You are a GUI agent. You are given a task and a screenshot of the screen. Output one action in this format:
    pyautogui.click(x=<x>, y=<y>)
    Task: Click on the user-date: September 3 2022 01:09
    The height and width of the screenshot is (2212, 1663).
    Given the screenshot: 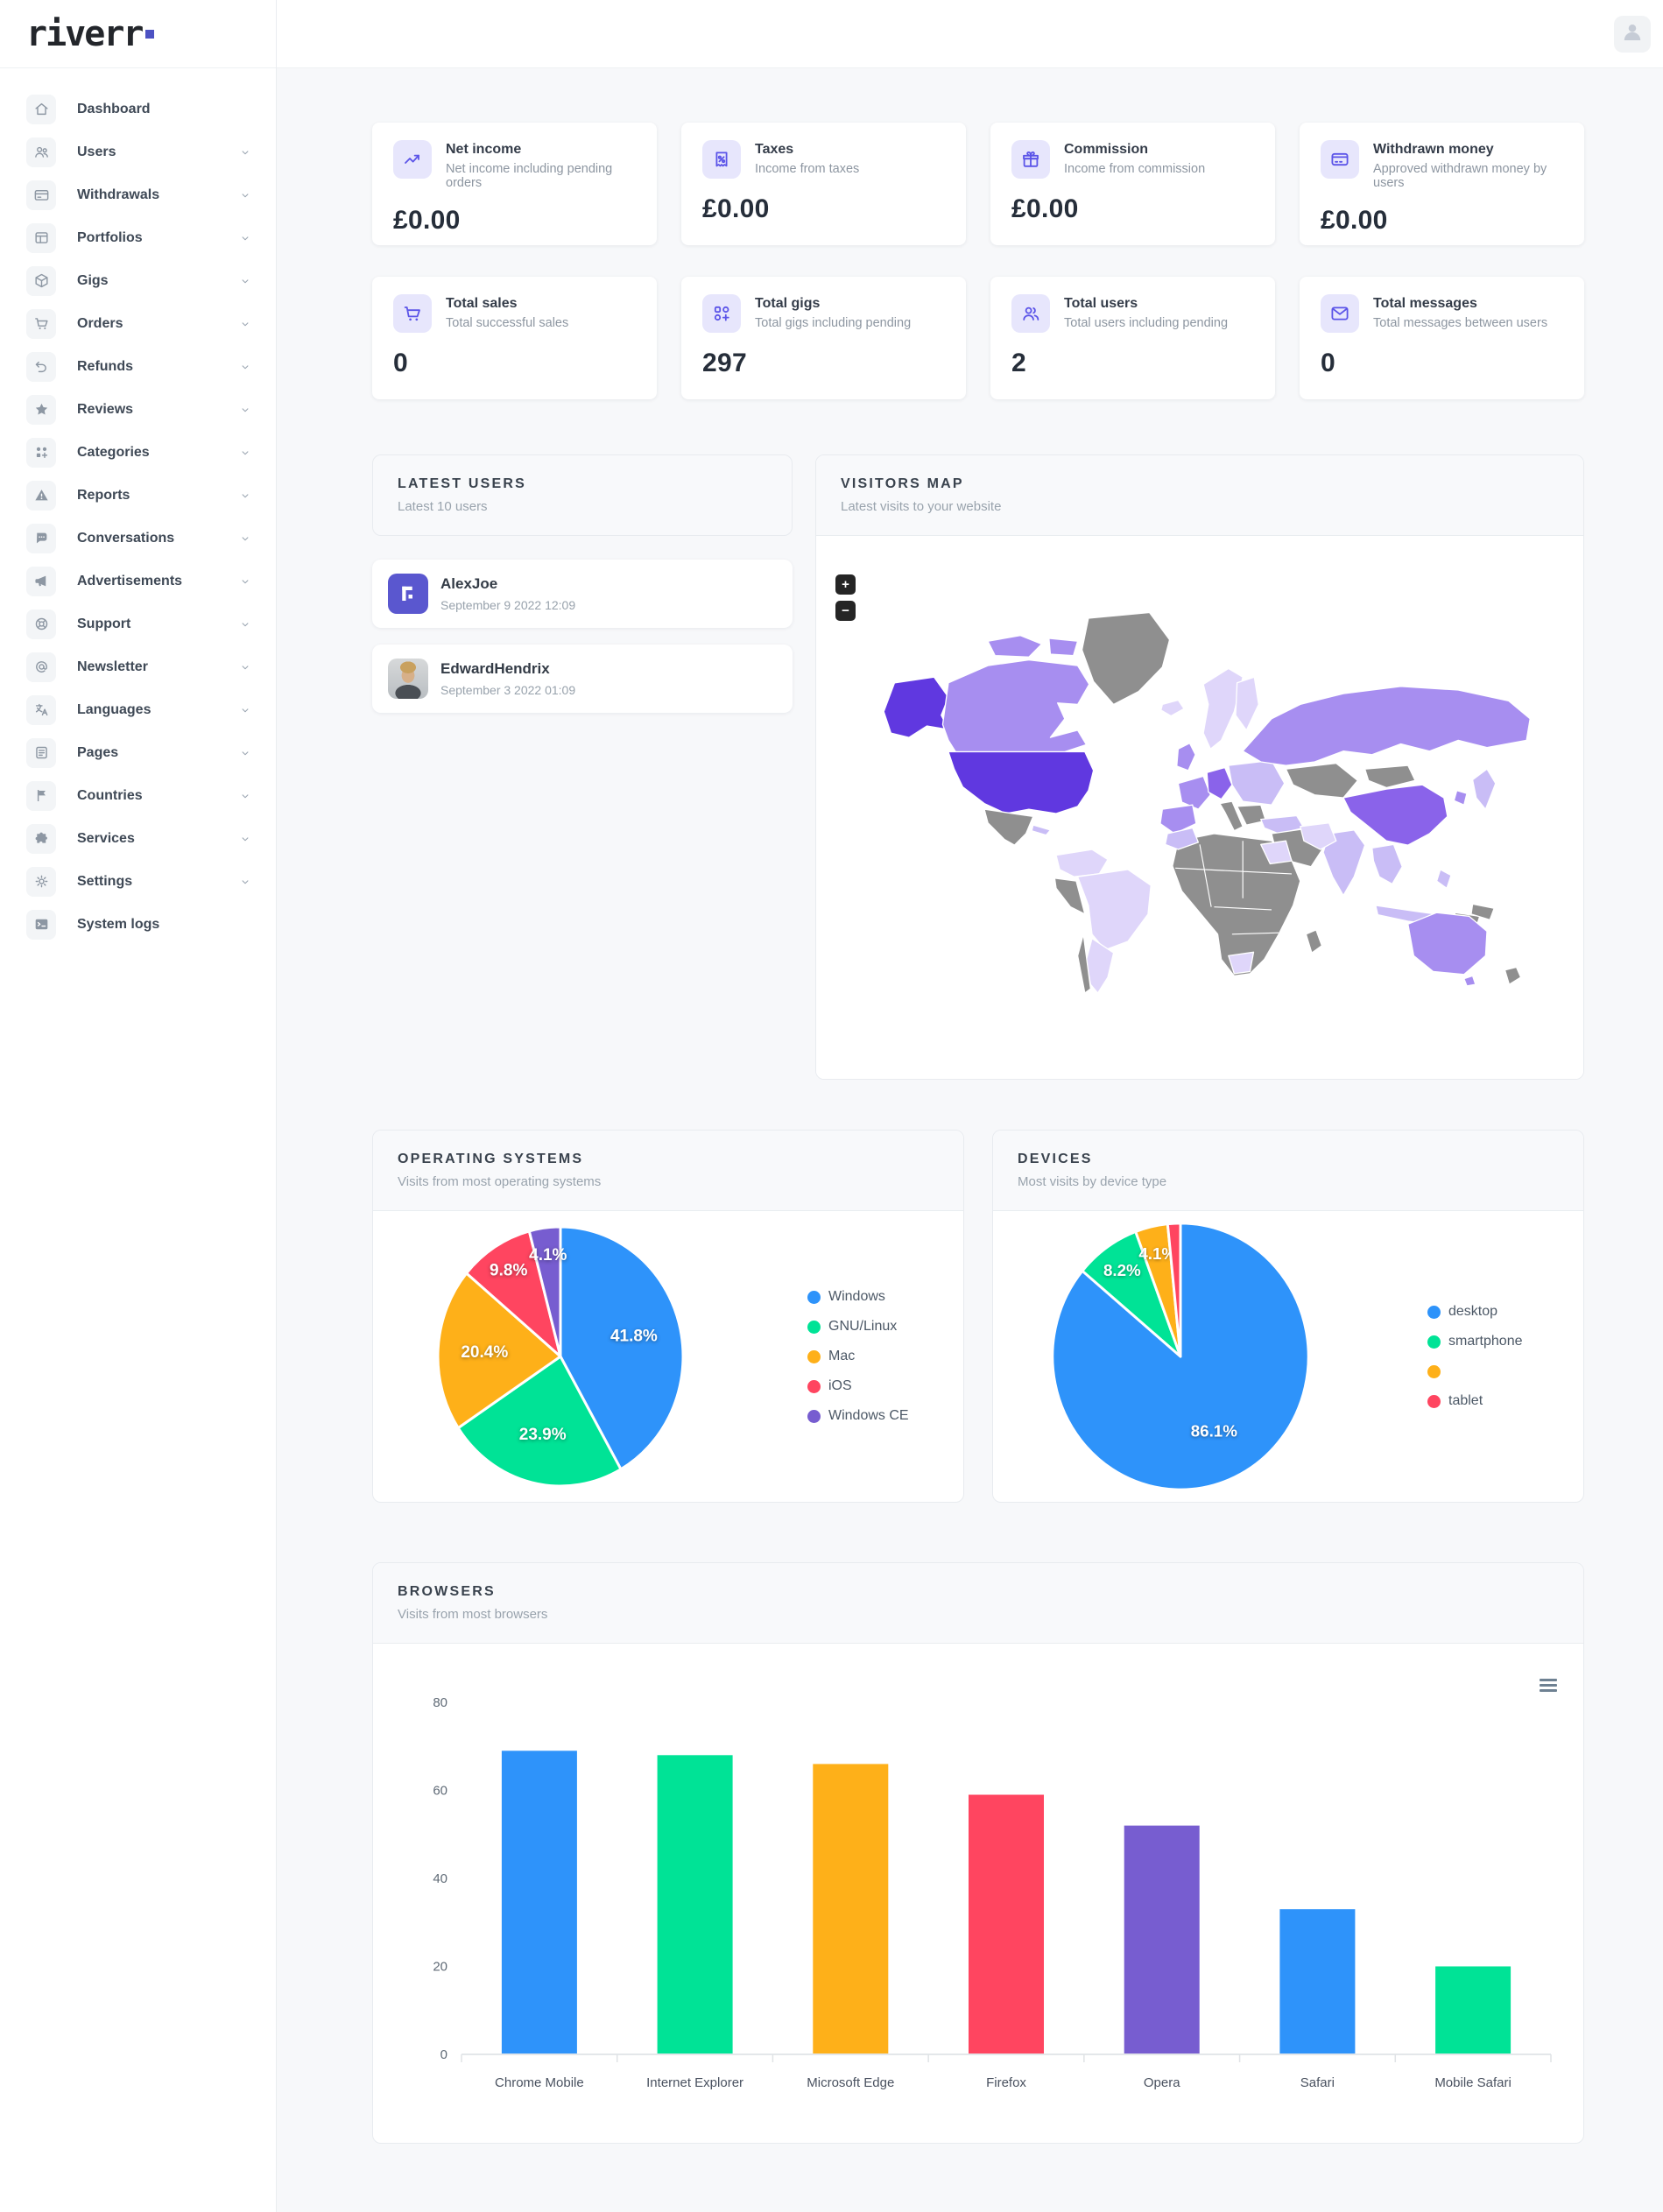 What is the action you would take?
    pyautogui.click(x=508, y=690)
    